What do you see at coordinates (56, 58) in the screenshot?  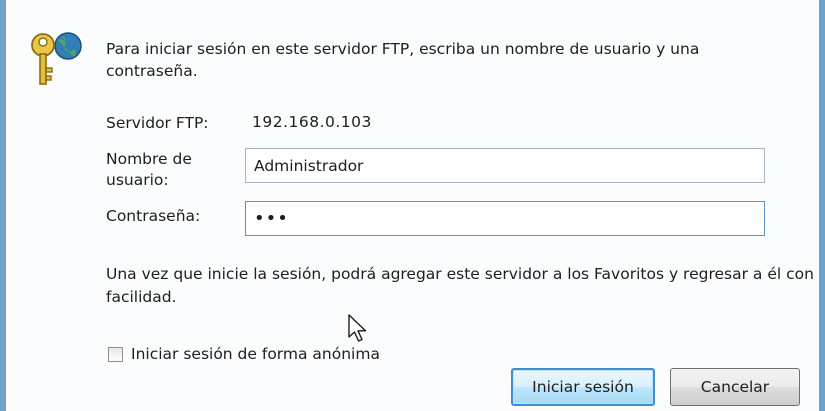 I see `key-globe-icon` at bounding box center [56, 58].